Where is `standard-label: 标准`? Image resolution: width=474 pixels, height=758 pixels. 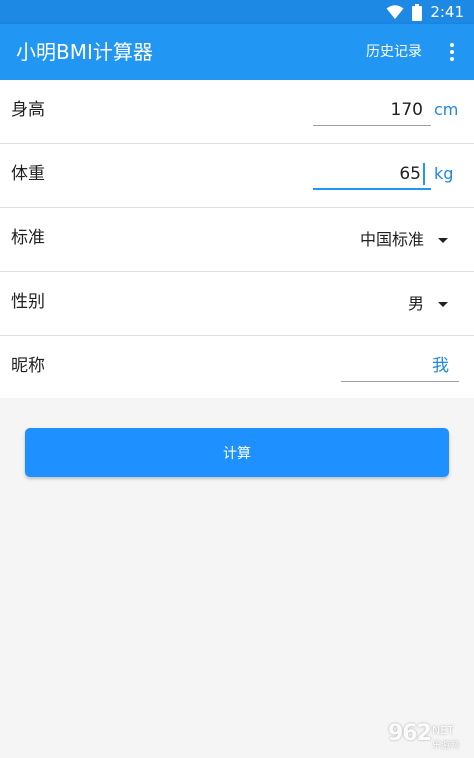 standard-label: 标准 is located at coordinates (28, 238).